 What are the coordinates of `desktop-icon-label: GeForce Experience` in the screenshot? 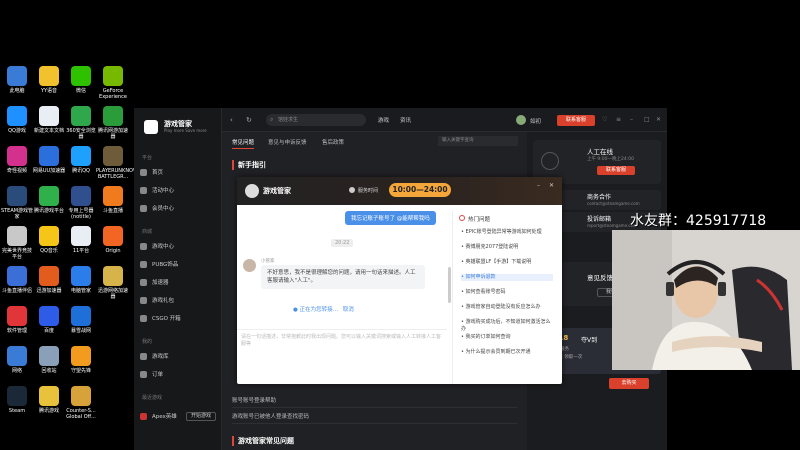 It's located at (113, 94).